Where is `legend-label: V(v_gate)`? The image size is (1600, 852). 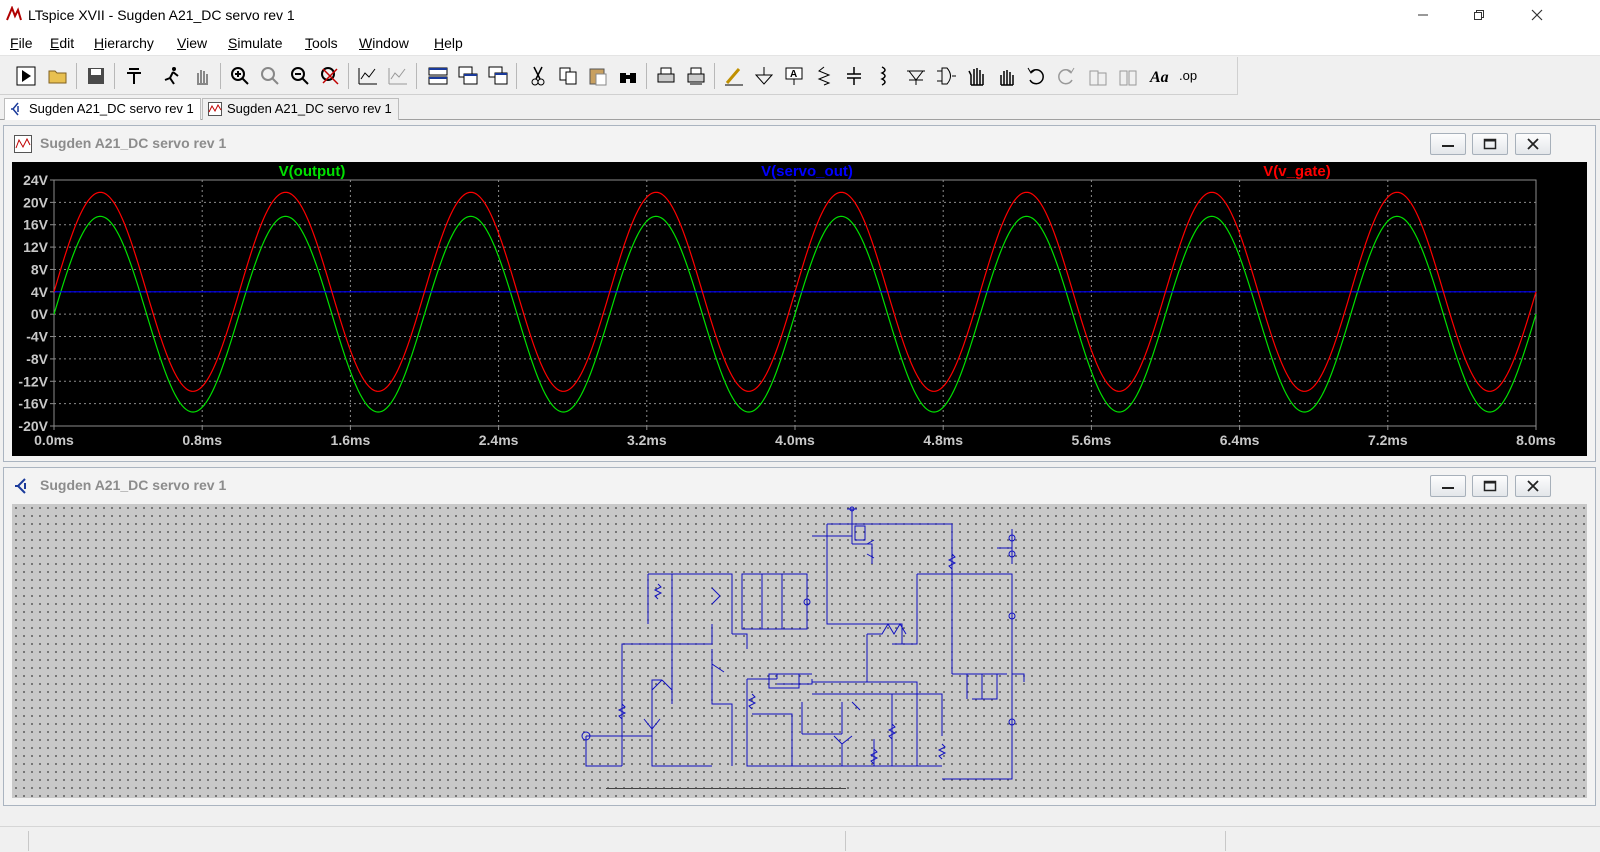
legend-label: V(v_gate) is located at coordinates (1297, 171).